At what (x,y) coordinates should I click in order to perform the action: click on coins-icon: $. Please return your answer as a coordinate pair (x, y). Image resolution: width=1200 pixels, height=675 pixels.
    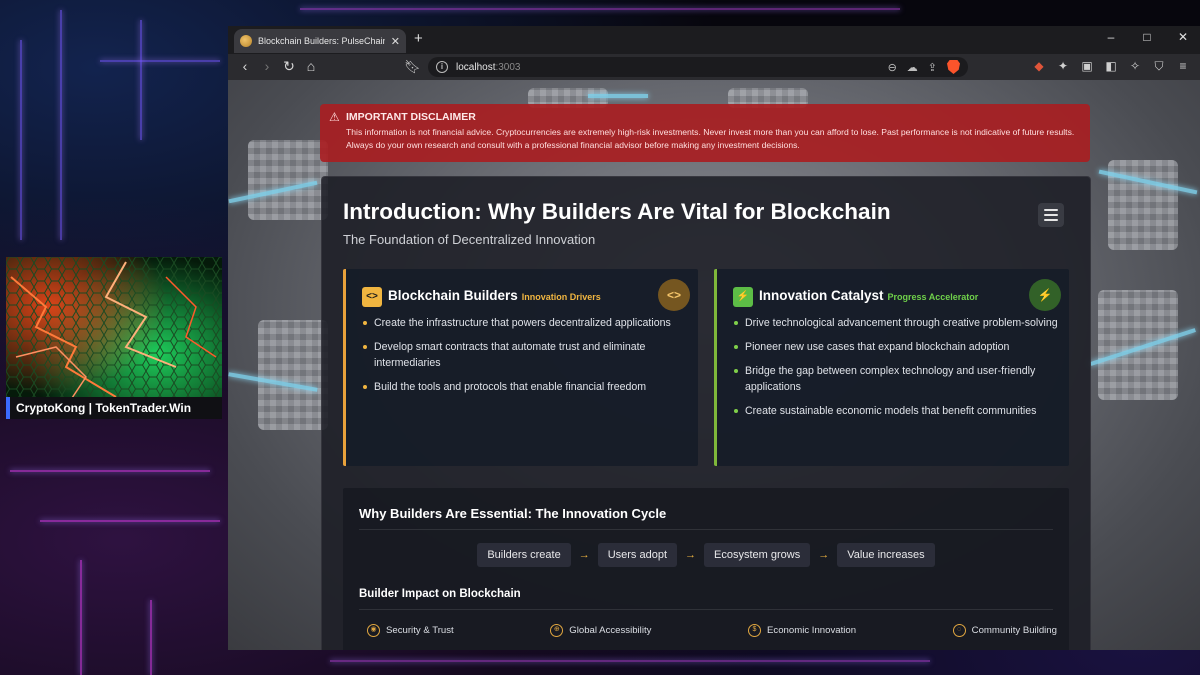
    Looking at the image, I should click on (754, 630).